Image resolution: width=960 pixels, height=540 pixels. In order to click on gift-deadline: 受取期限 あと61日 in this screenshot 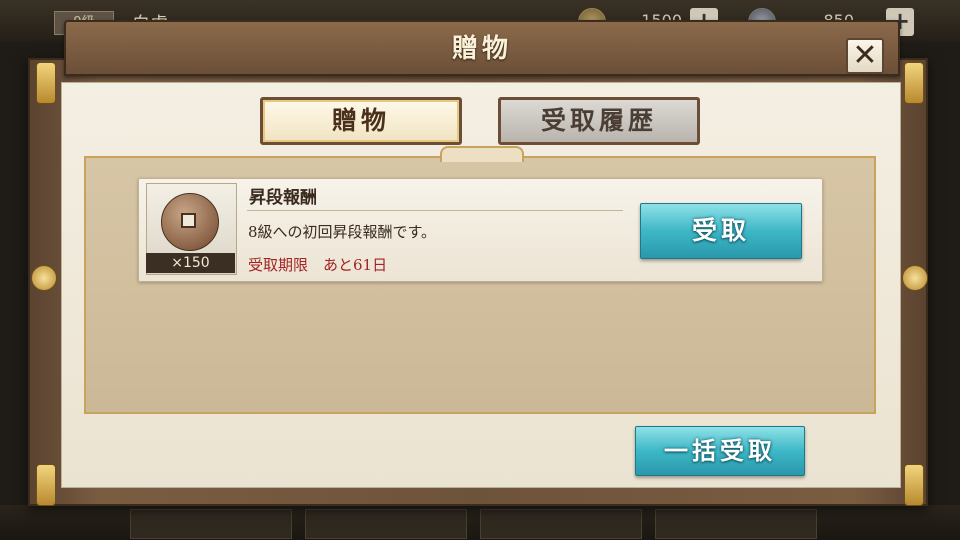, I will do `click(318, 265)`.